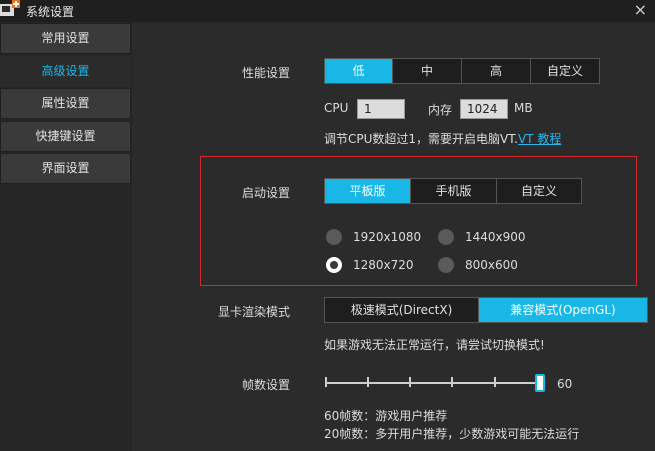 This screenshot has height=451, width=655. What do you see at coordinates (565, 71) in the screenshot?
I see `performance-option-custom: 自定义` at bounding box center [565, 71].